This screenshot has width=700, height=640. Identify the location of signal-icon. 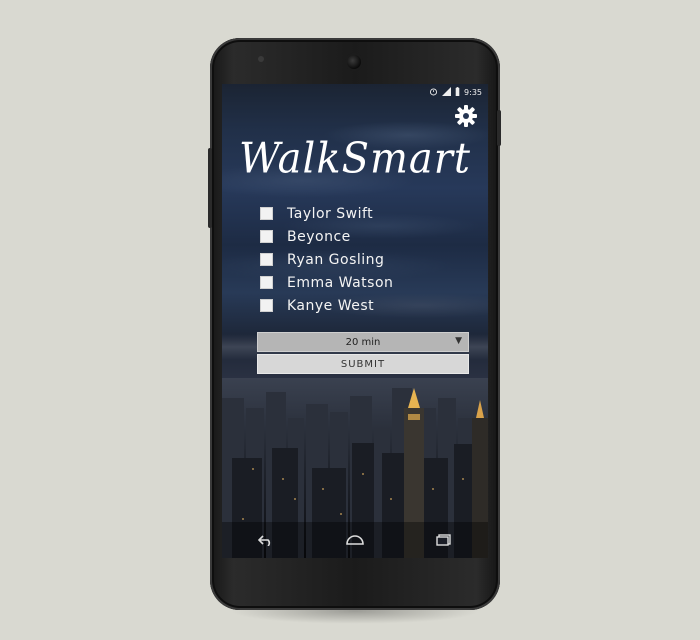
(447, 92).